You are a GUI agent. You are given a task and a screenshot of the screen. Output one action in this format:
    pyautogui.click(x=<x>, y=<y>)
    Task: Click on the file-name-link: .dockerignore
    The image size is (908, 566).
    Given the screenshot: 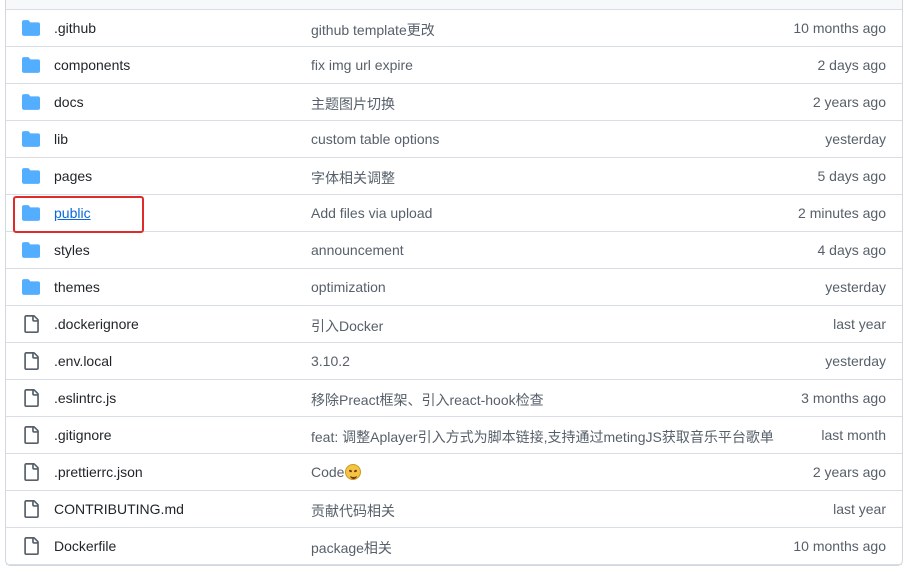 What is the action you would take?
    pyautogui.click(x=96, y=324)
    